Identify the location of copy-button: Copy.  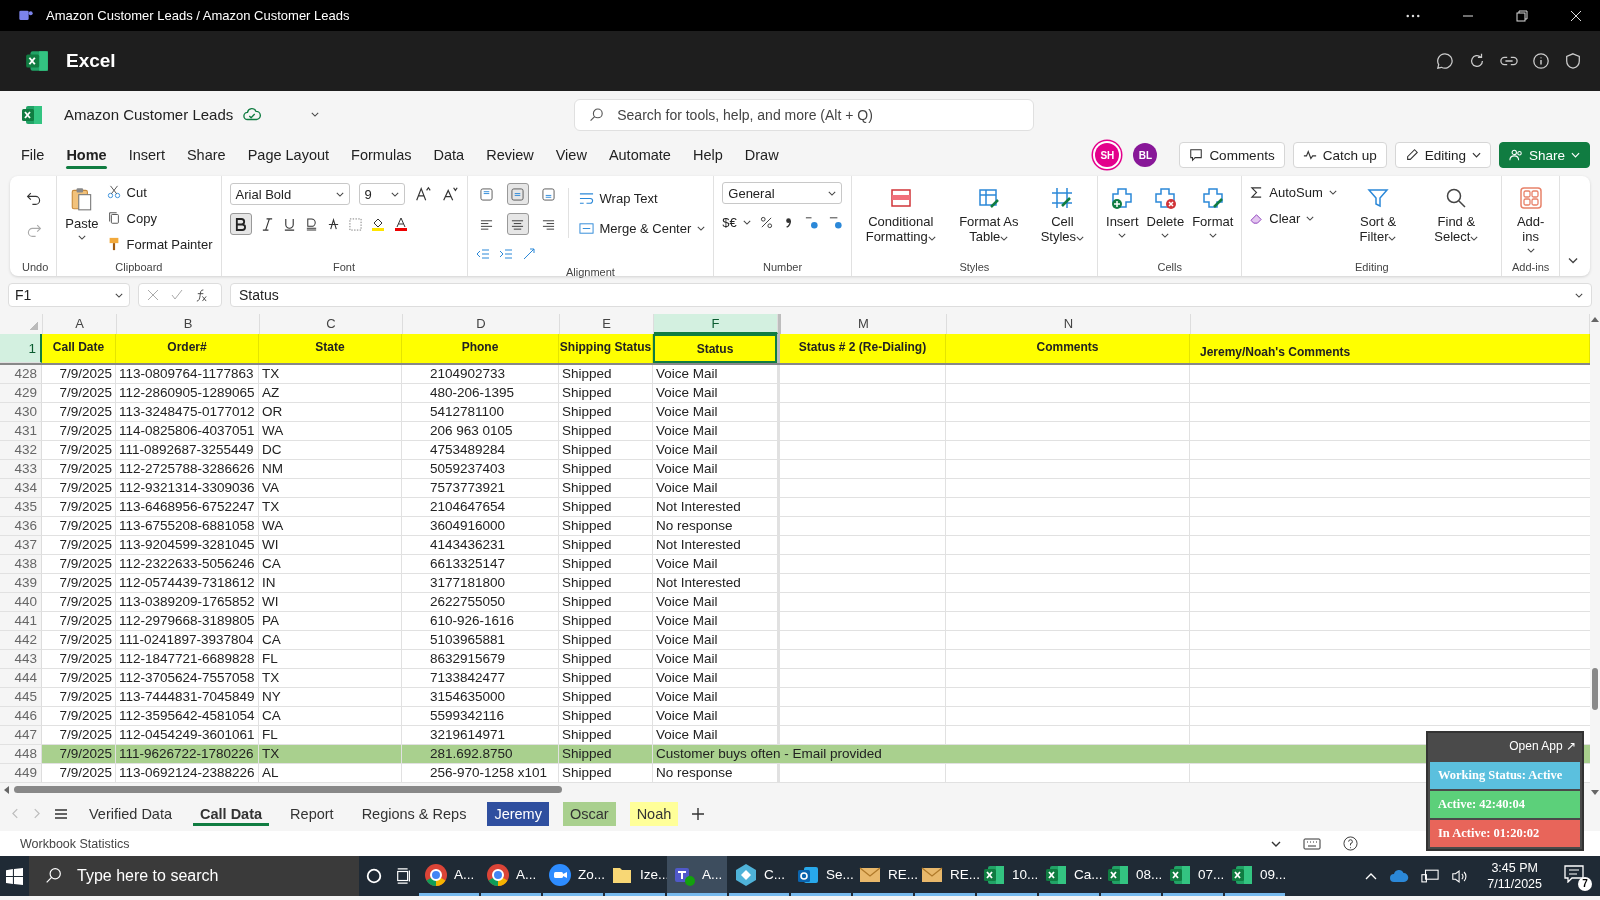
(159, 218).